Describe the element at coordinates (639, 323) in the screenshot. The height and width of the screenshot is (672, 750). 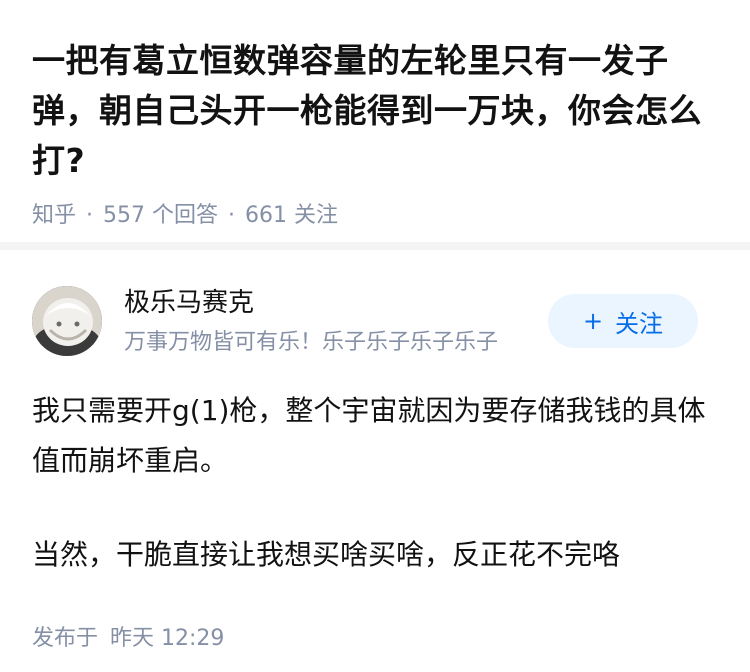
I see `follow-label: 关注` at that location.